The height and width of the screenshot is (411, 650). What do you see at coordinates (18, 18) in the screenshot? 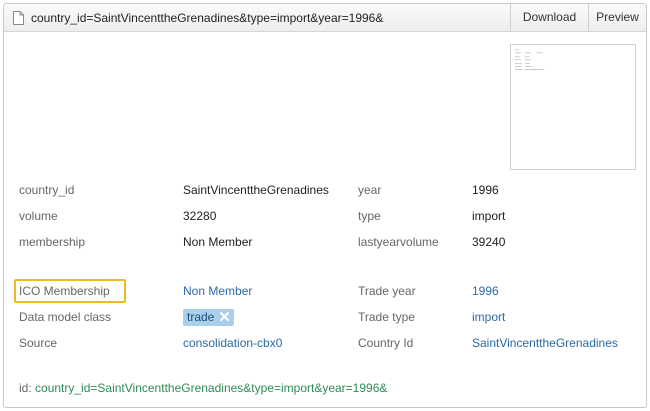
I see `file-icon` at bounding box center [18, 18].